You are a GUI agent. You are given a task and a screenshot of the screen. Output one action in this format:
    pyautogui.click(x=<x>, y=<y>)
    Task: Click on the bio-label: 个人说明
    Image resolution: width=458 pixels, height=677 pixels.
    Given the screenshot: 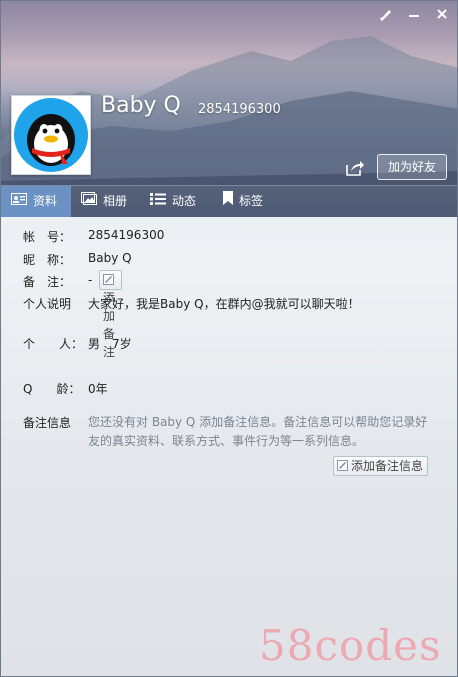 What is the action you would take?
    pyautogui.click(x=47, y=304)
    